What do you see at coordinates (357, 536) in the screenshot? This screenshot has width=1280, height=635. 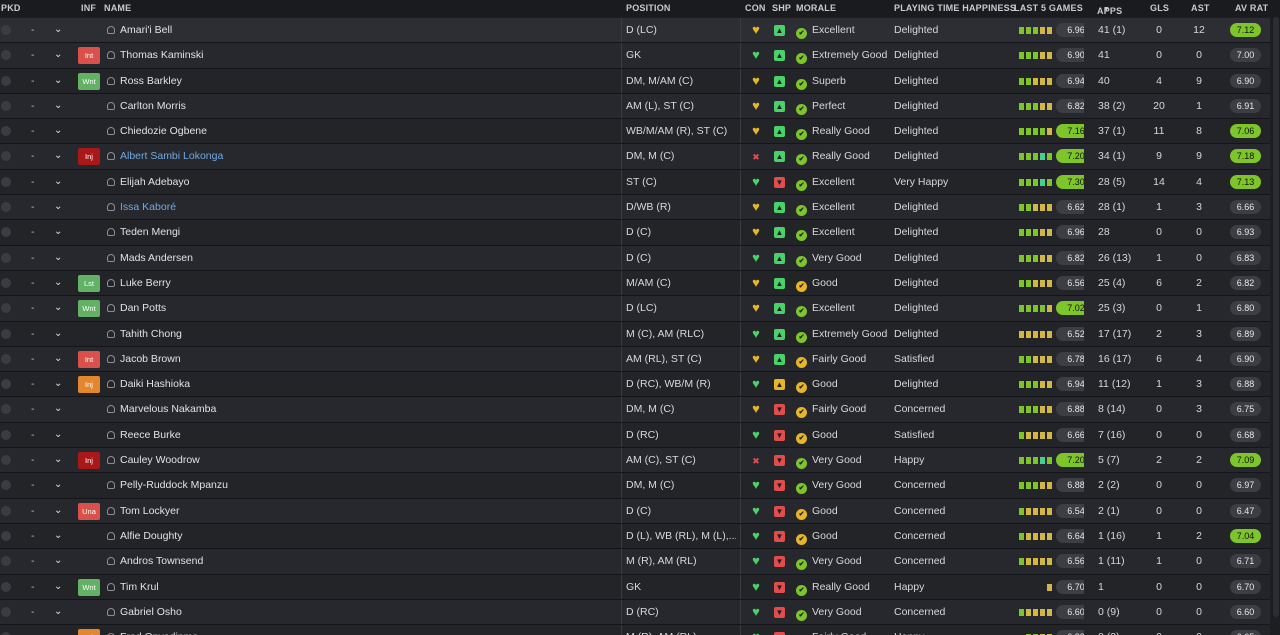 I see `player-name: Alfie Doughty` at bounding box center [357, 536].